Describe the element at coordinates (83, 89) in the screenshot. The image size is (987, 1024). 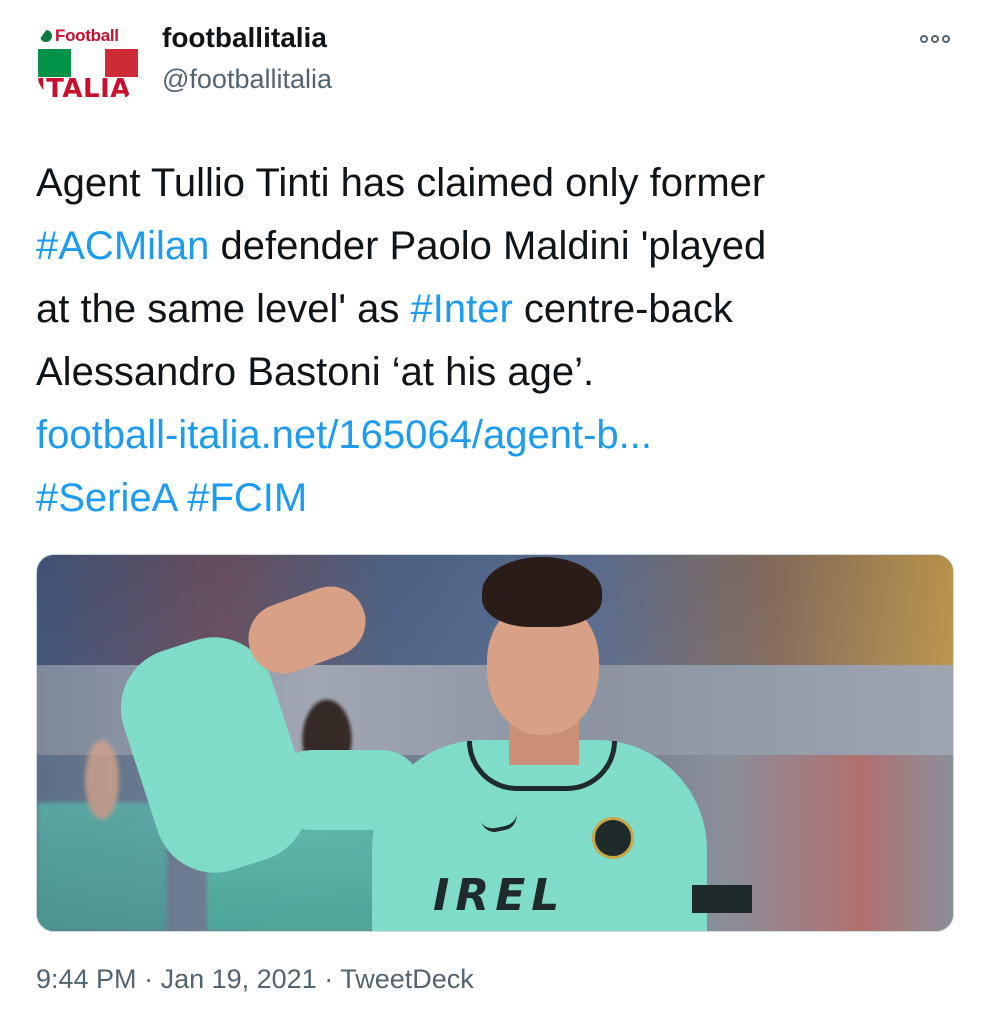
I see `avatar-logo-bottom: ITALIA` at that location.